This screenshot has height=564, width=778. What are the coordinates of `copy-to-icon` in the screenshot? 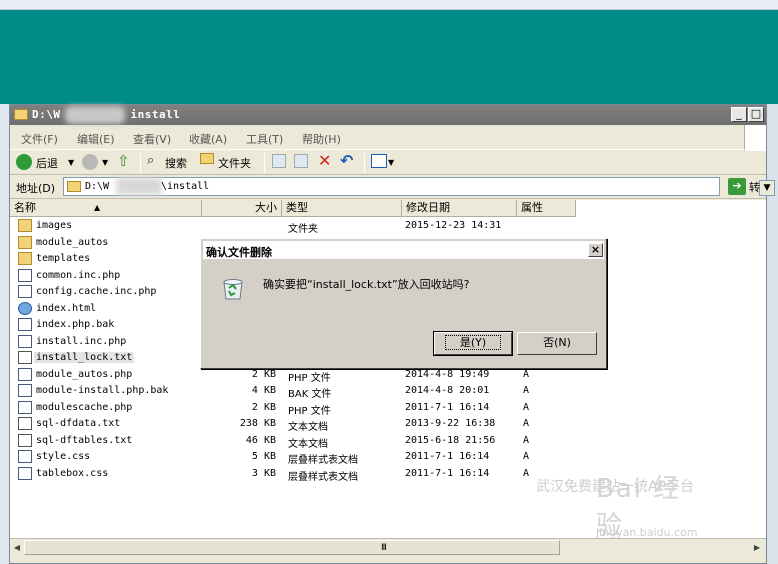 It's located at (301, 161).